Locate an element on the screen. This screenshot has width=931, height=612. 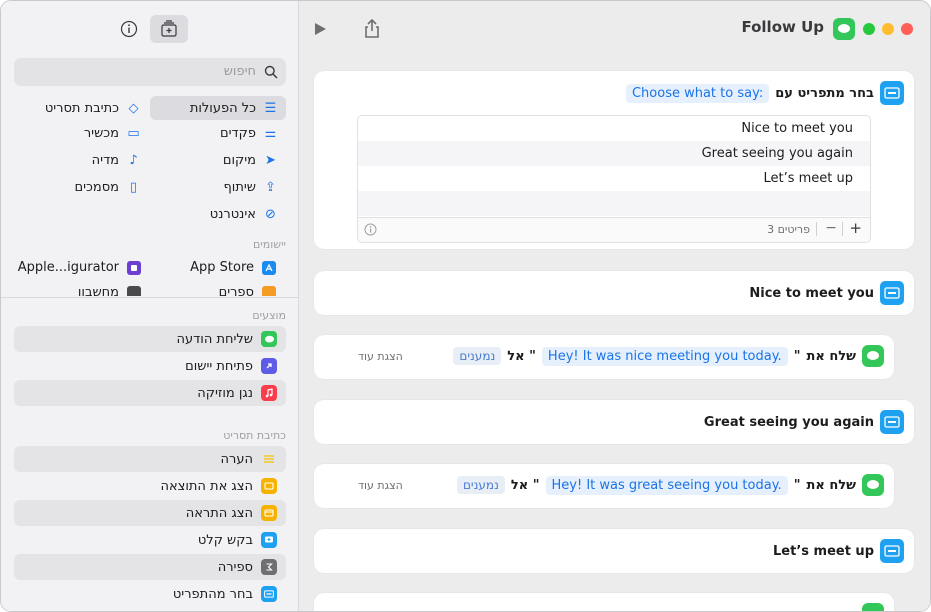
category-scripting: ◇ כתיבת תסריט is located at coordinates (93, 108).